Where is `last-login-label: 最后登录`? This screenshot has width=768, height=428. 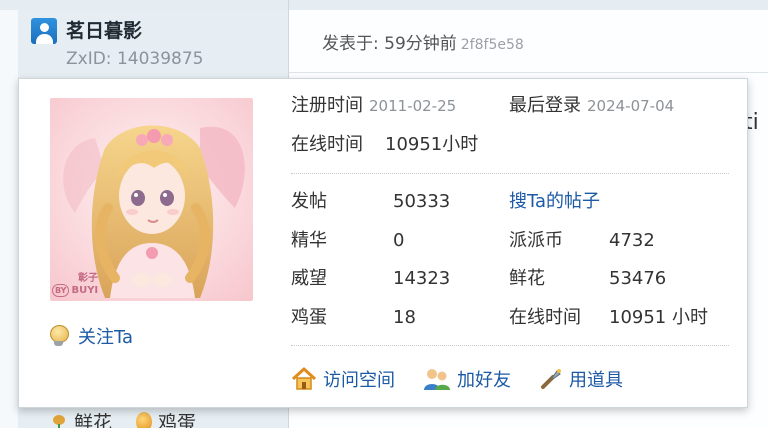
last-login-label: 最后登录 is located at coordinates (545, 105).